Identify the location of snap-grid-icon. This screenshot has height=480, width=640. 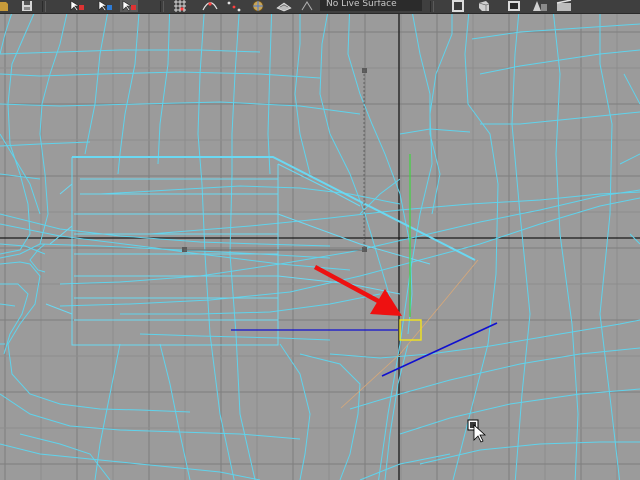
(180, 6).